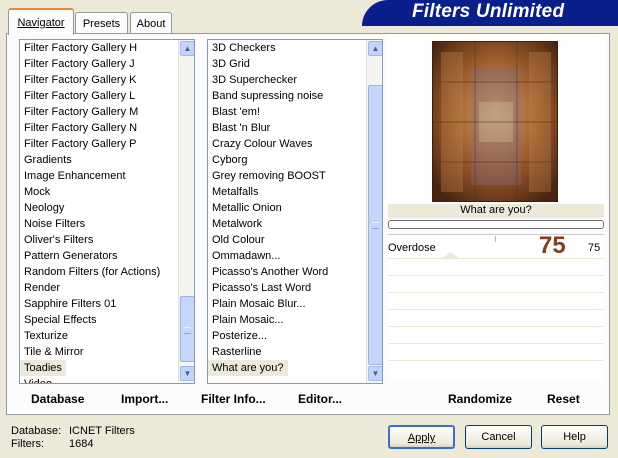  I want to click on database-button: Database, so click(57, 399).